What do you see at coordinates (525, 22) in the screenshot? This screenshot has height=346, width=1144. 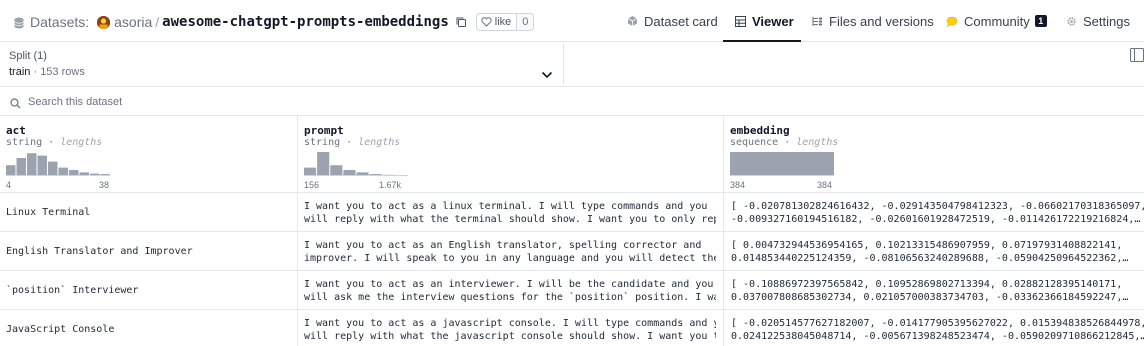 I see `like-count: 0` at bounding box center [525, 22].